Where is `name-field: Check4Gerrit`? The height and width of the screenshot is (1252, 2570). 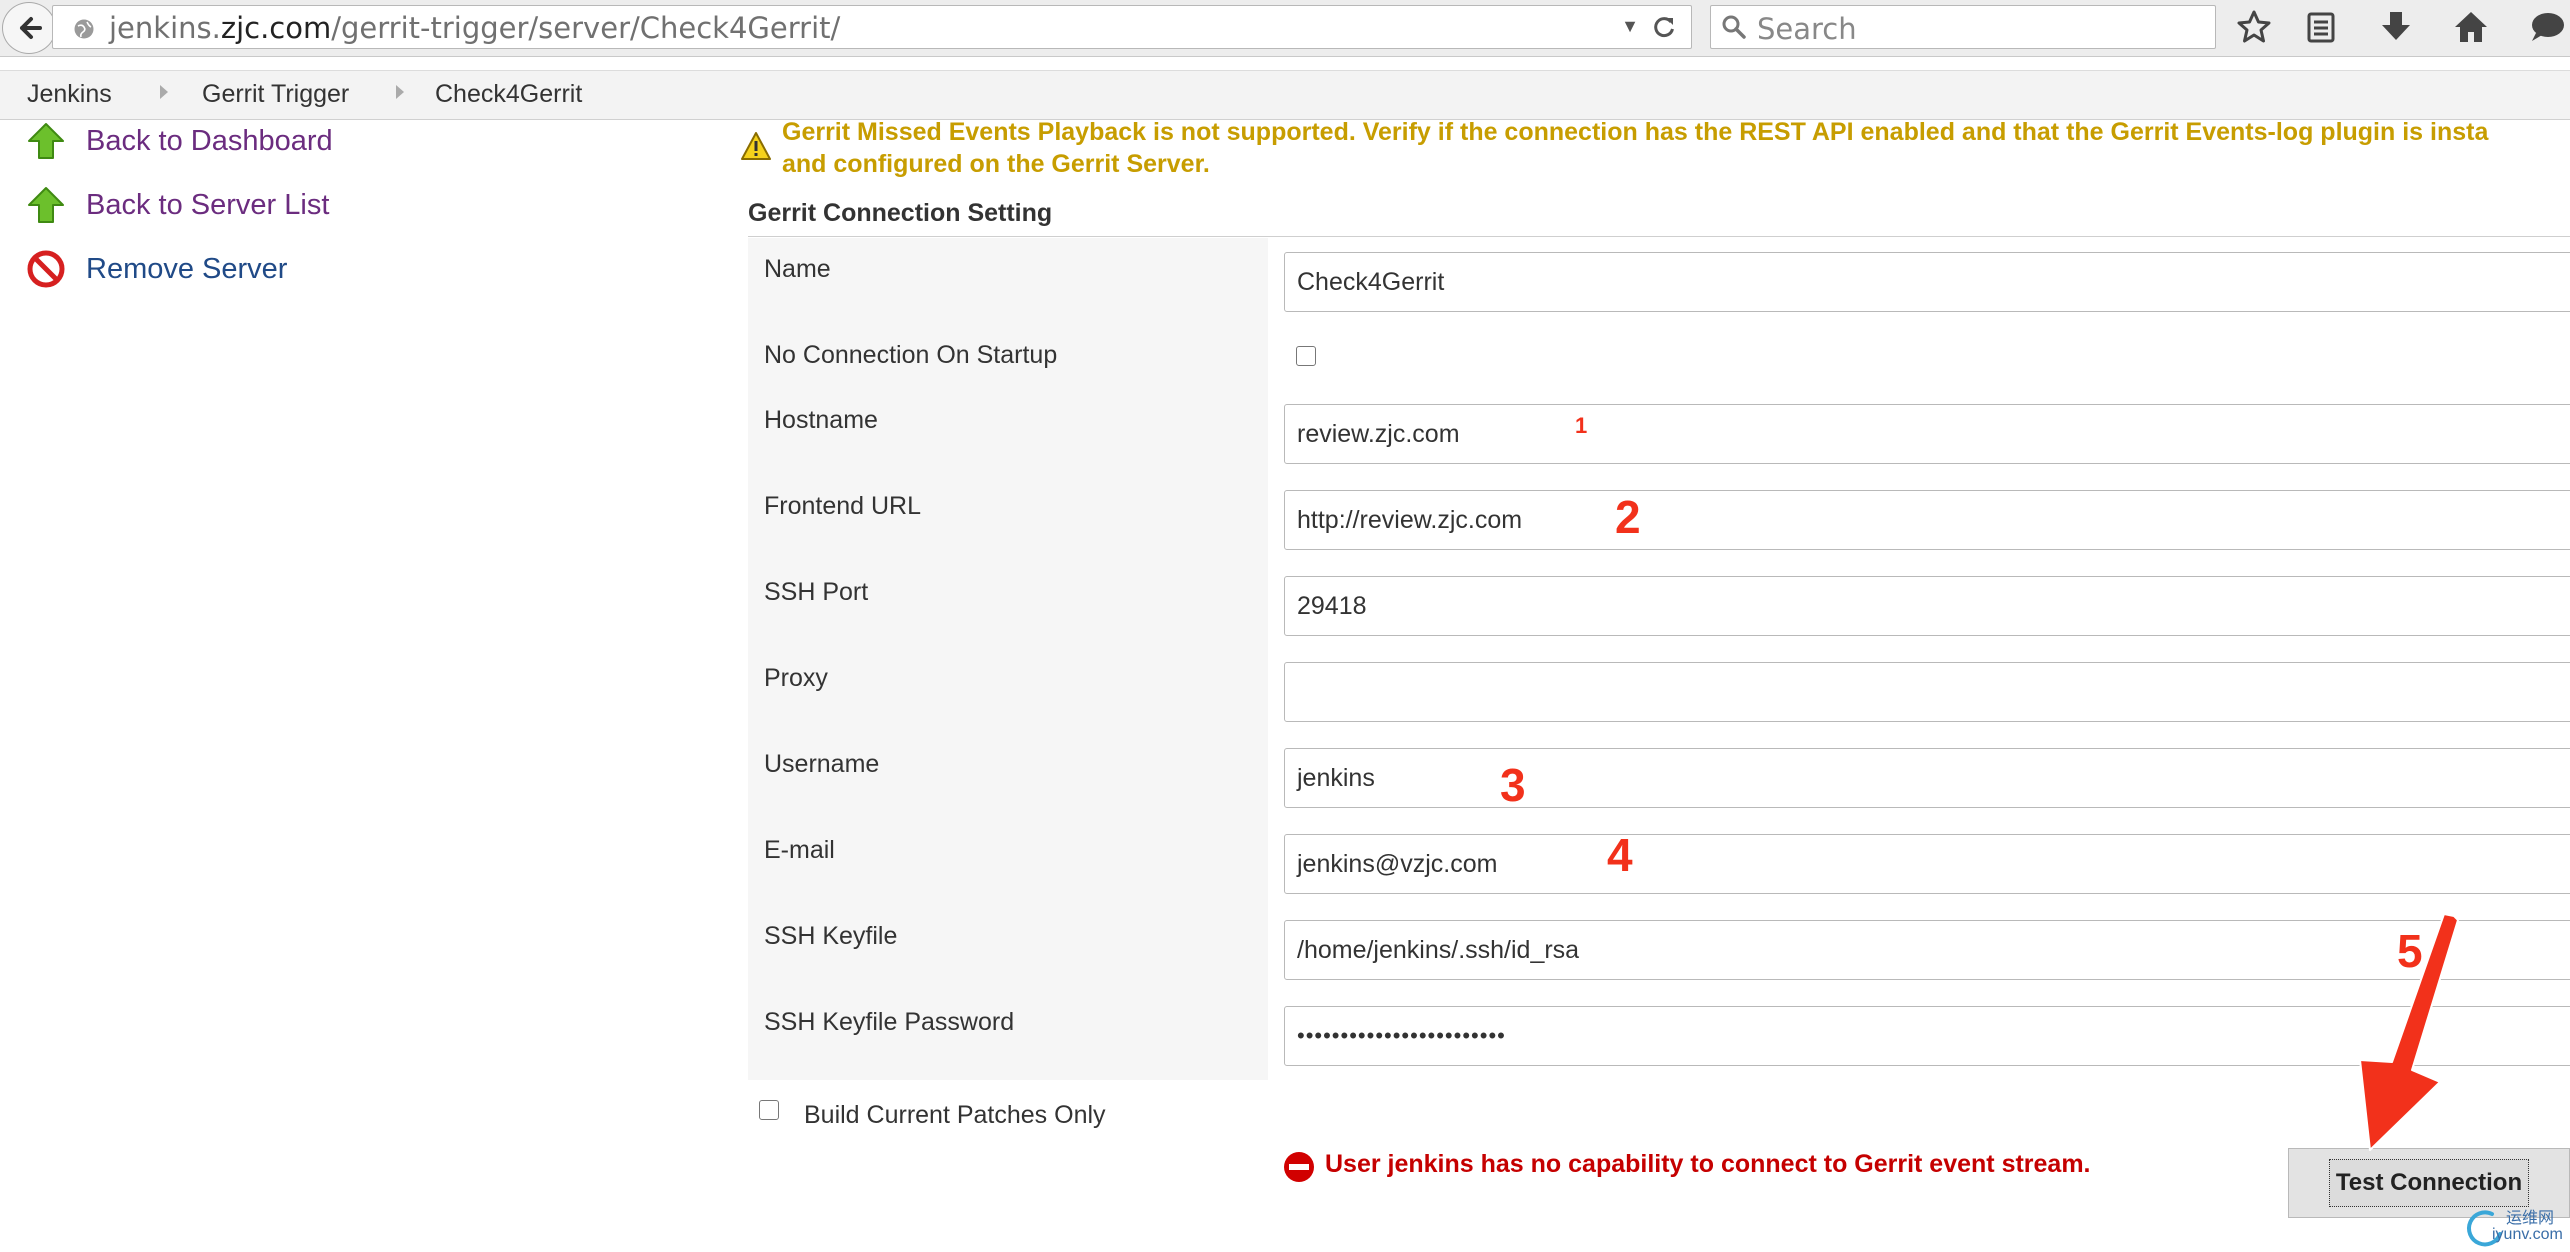 name-field: Check4Gerrit is located at coordinates (1927, 282).